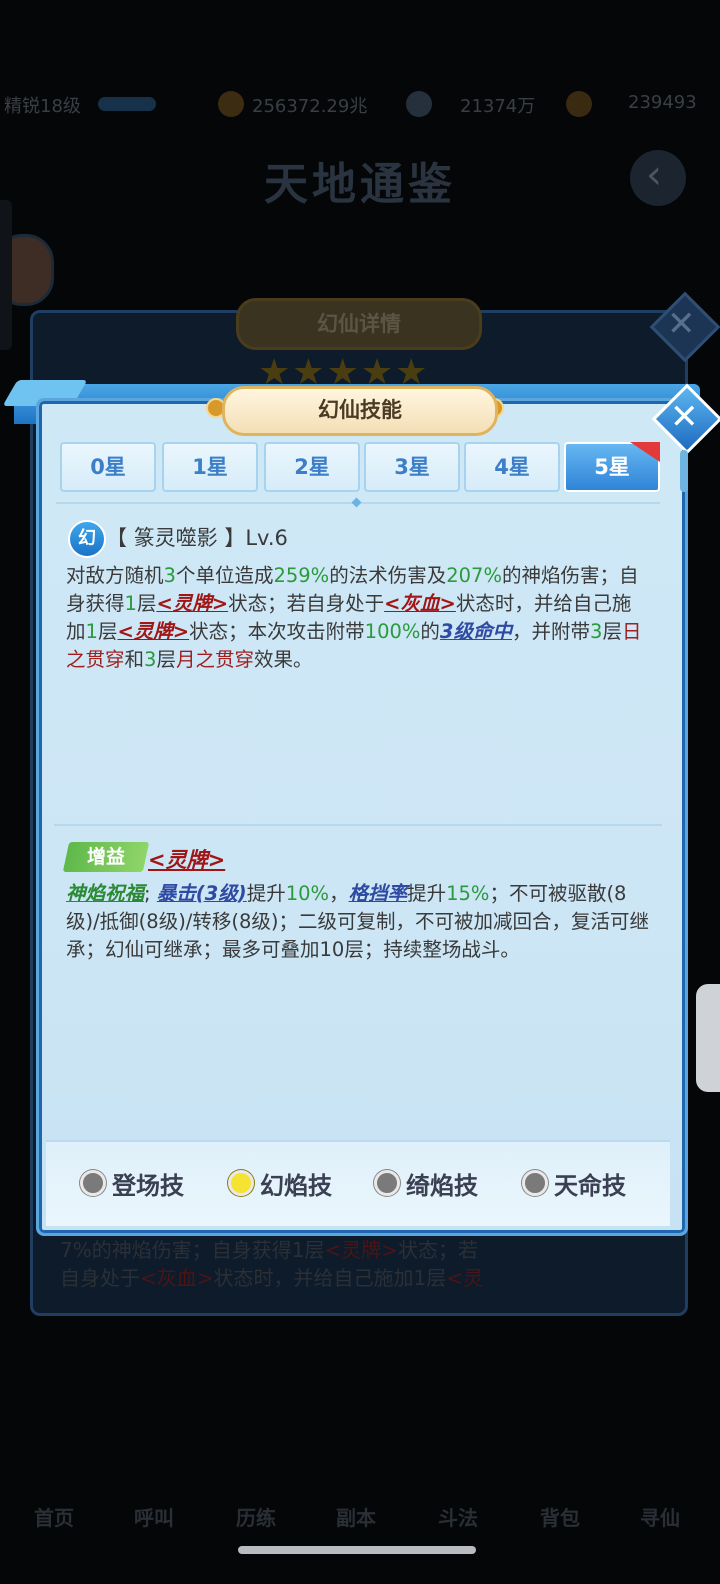  I want to click on text-segment: 15%, so click(468, 893).